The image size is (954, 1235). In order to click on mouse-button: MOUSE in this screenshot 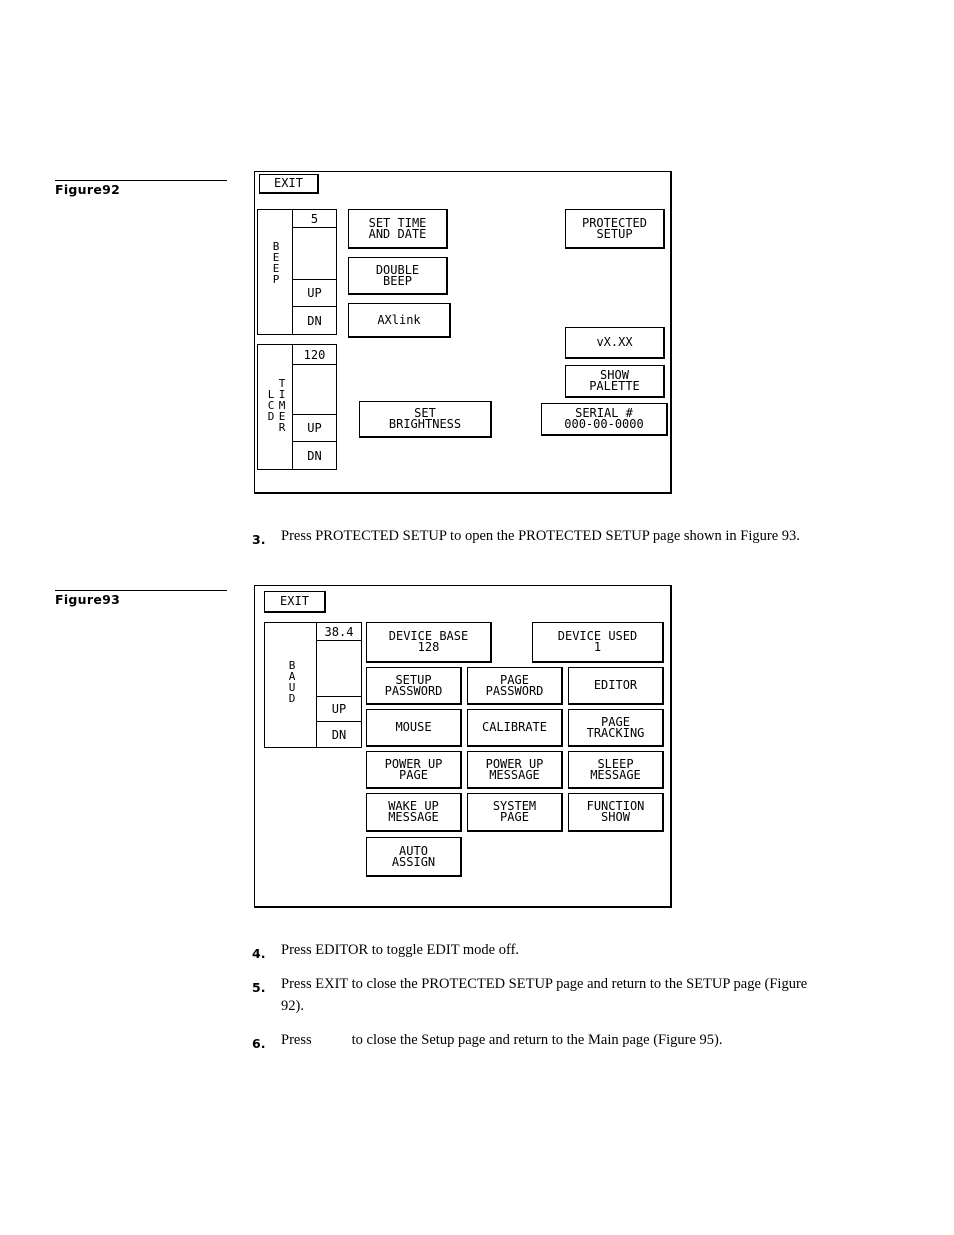, I will do `click(414, 728)`.